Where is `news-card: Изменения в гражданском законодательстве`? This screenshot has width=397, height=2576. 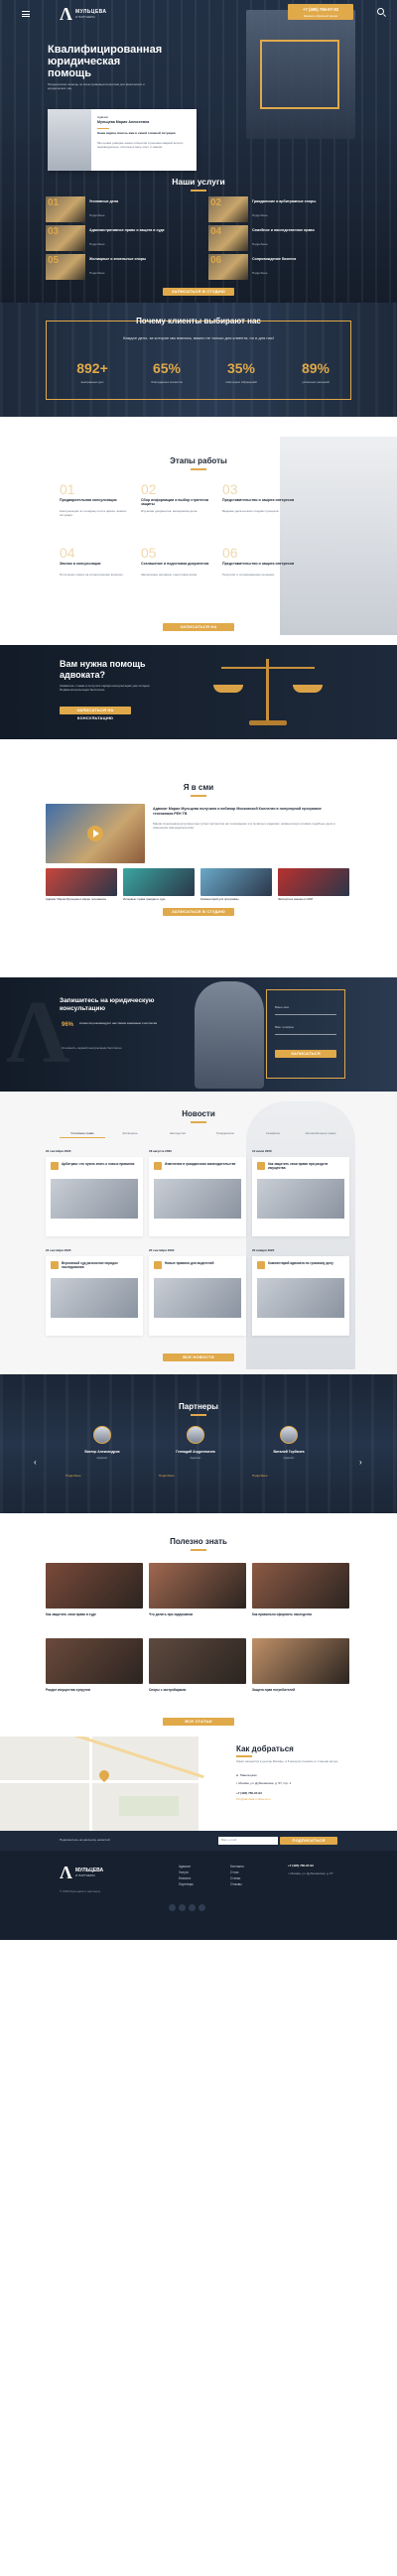 news-card: Изменения в гражданском законодательстве is located at coordinates (197, 1197).